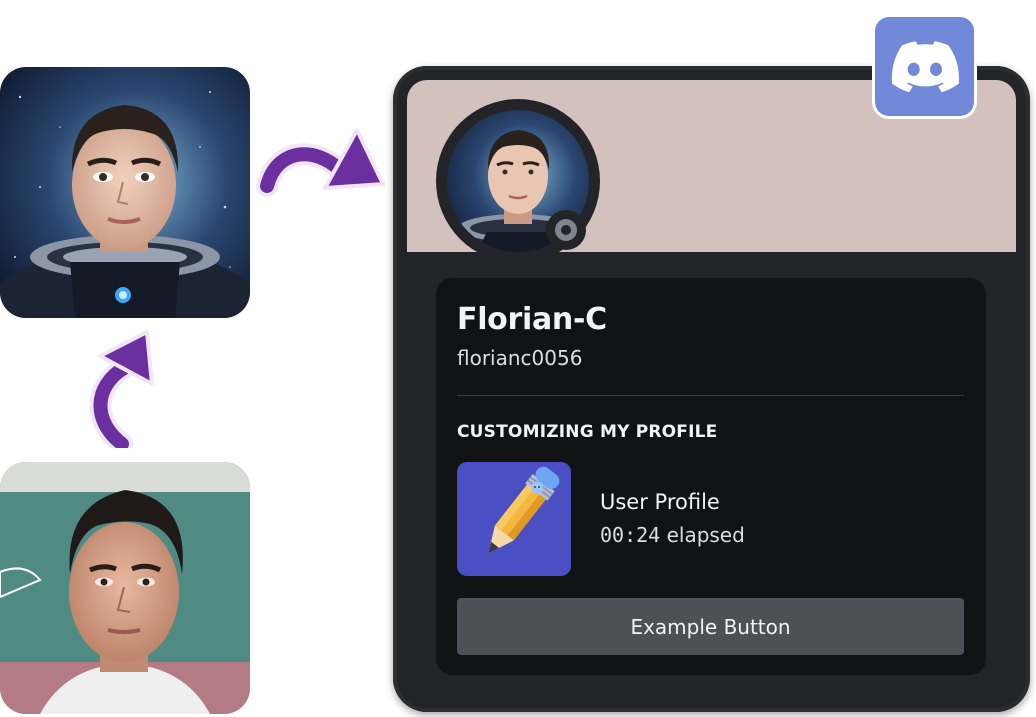 The width and height of the screenshot is (1036, 717). What do you see at coordinates (125, 192) in the screenshot?
I see `generated-avatar-image` at bounding box center [125, 192].